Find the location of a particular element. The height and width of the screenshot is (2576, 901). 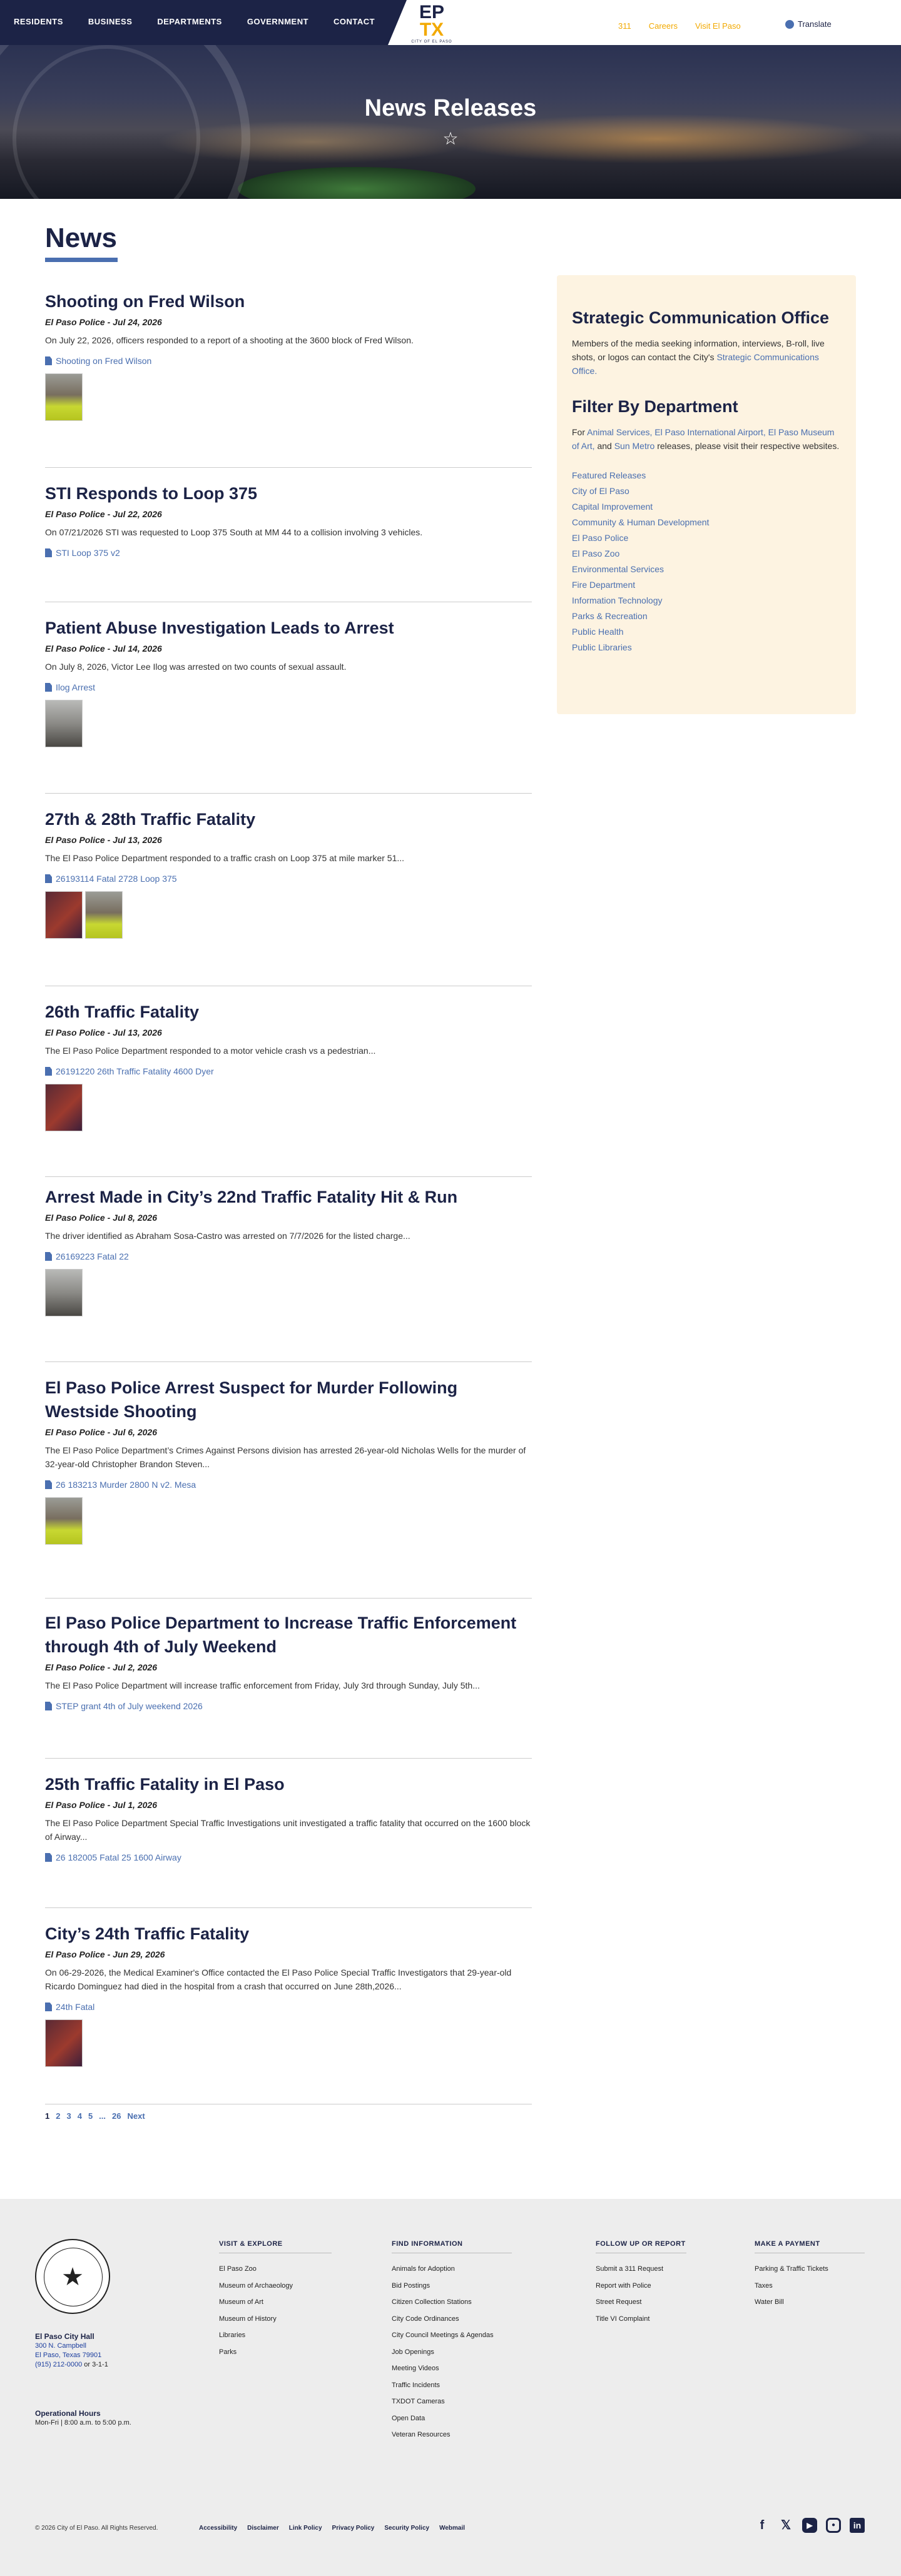

news-item-title: STI Responds to Loop 375 is located at coordinates (288, 494).